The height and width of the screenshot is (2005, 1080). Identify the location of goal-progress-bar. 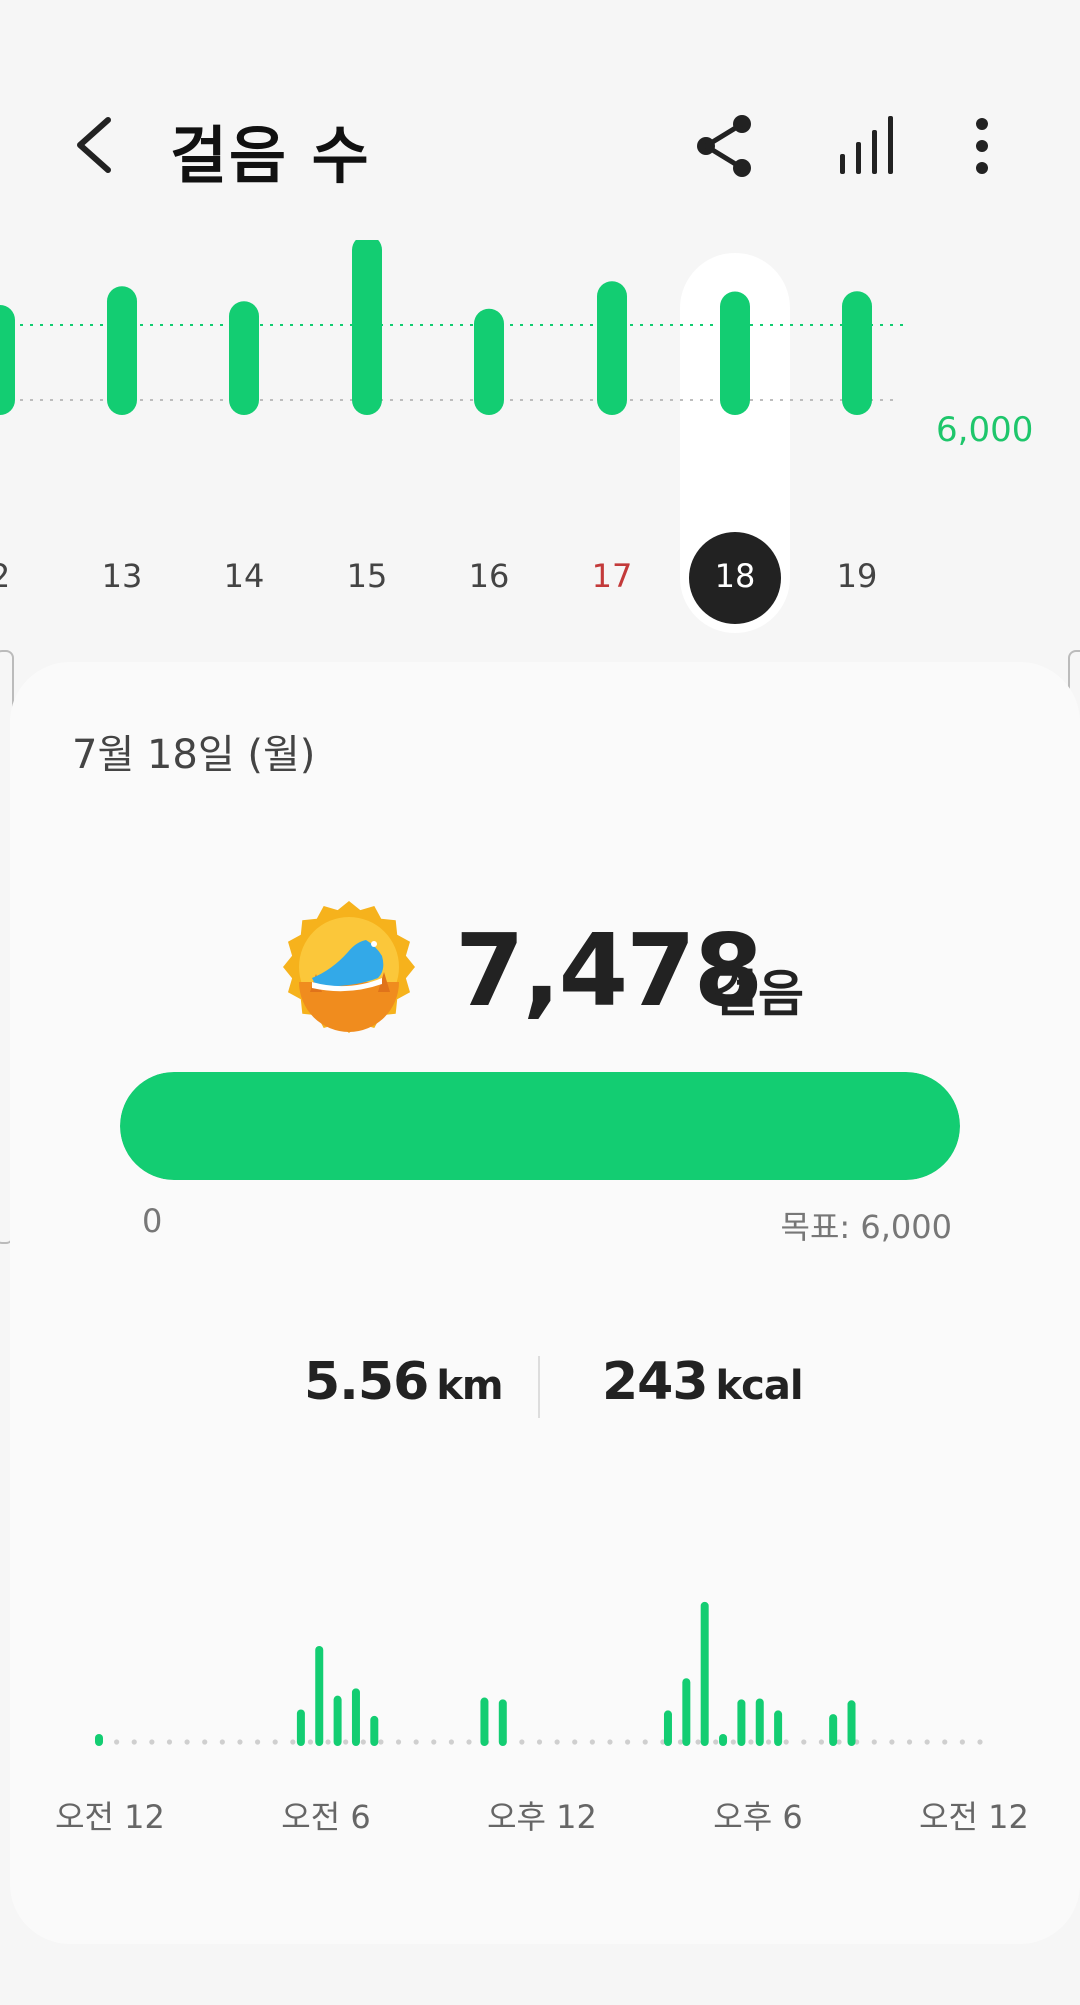
(540, 1126).